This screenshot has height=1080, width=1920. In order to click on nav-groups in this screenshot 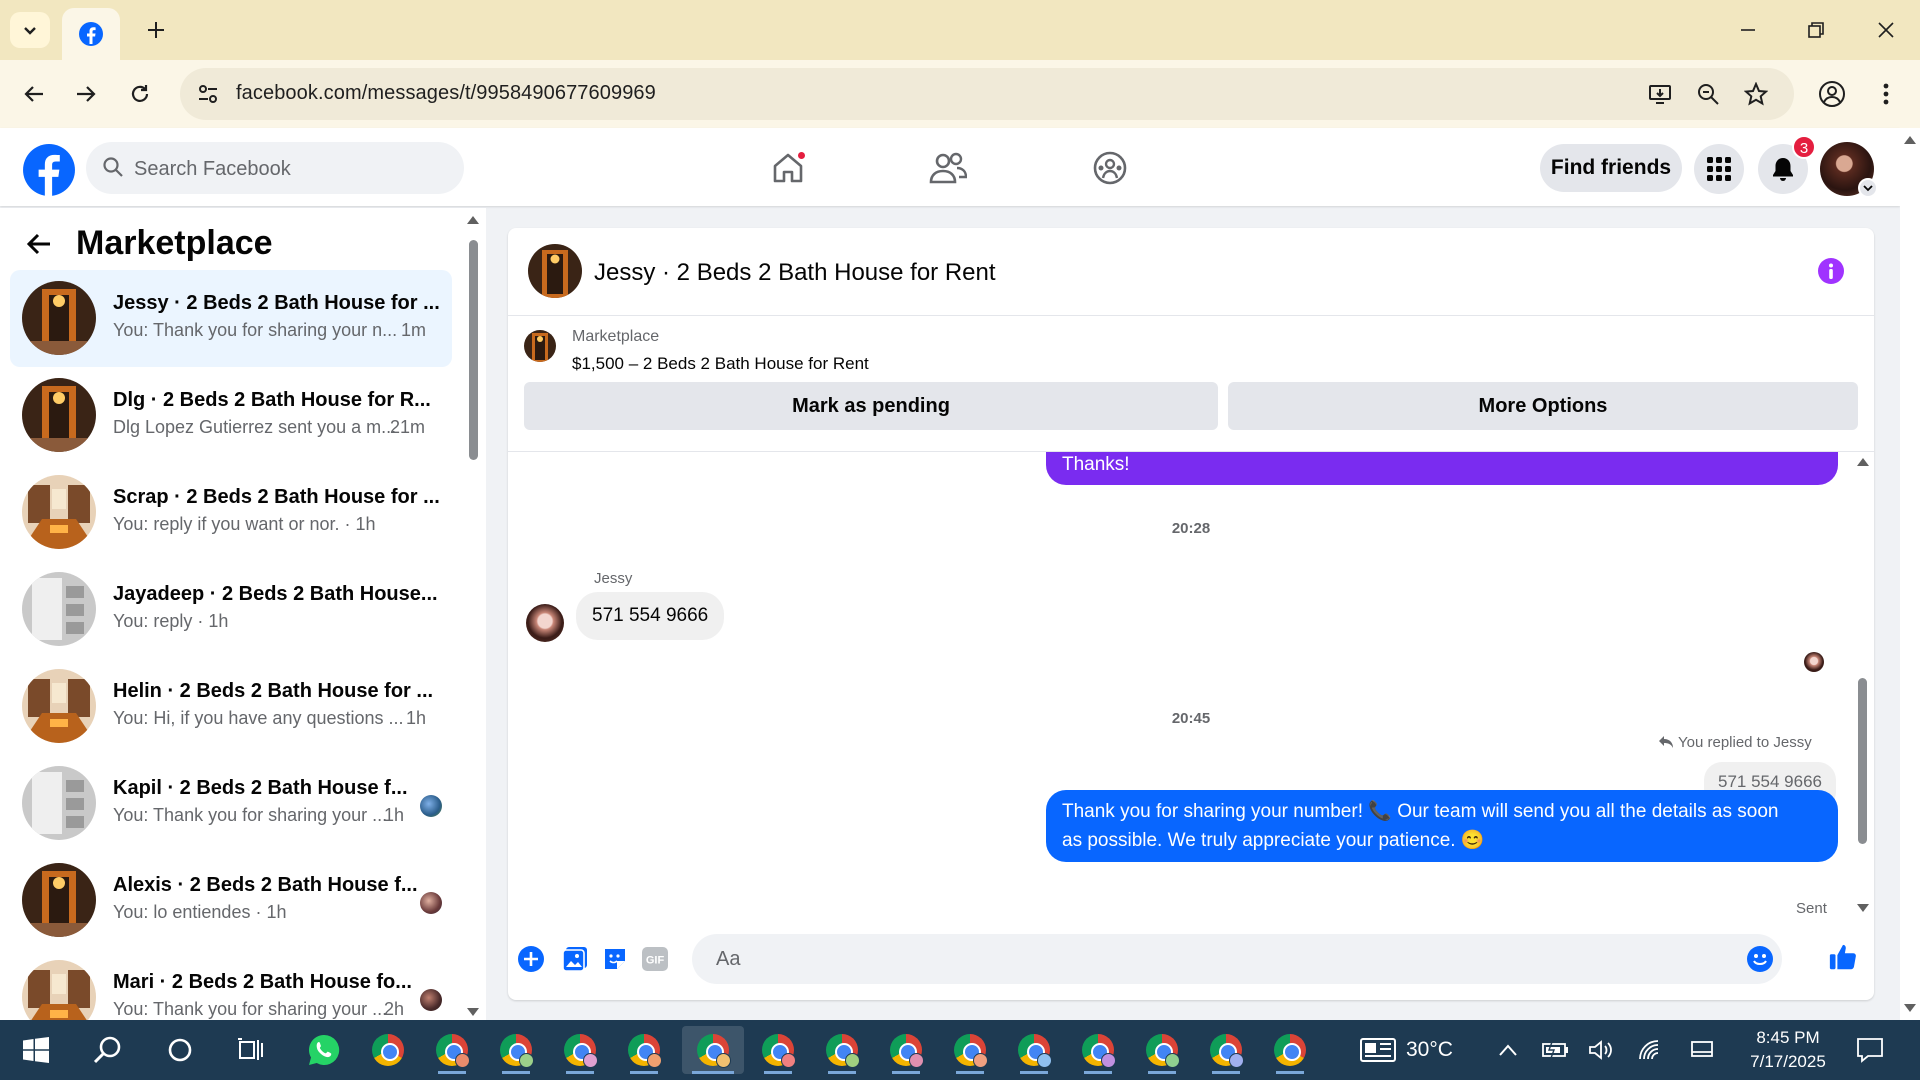, I will do `click(1110, 168)`.